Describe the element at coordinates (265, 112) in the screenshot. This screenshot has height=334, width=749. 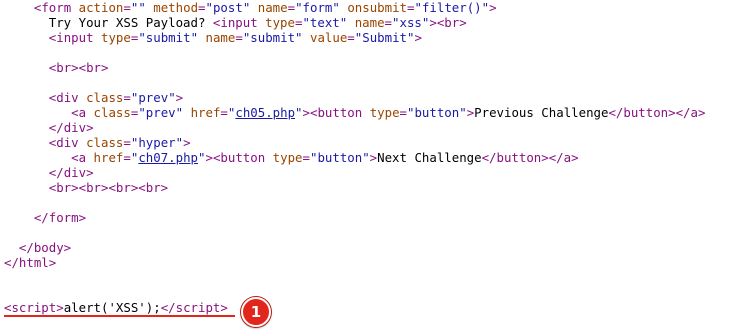
I see `ch05-link: ch05.php` at that location.